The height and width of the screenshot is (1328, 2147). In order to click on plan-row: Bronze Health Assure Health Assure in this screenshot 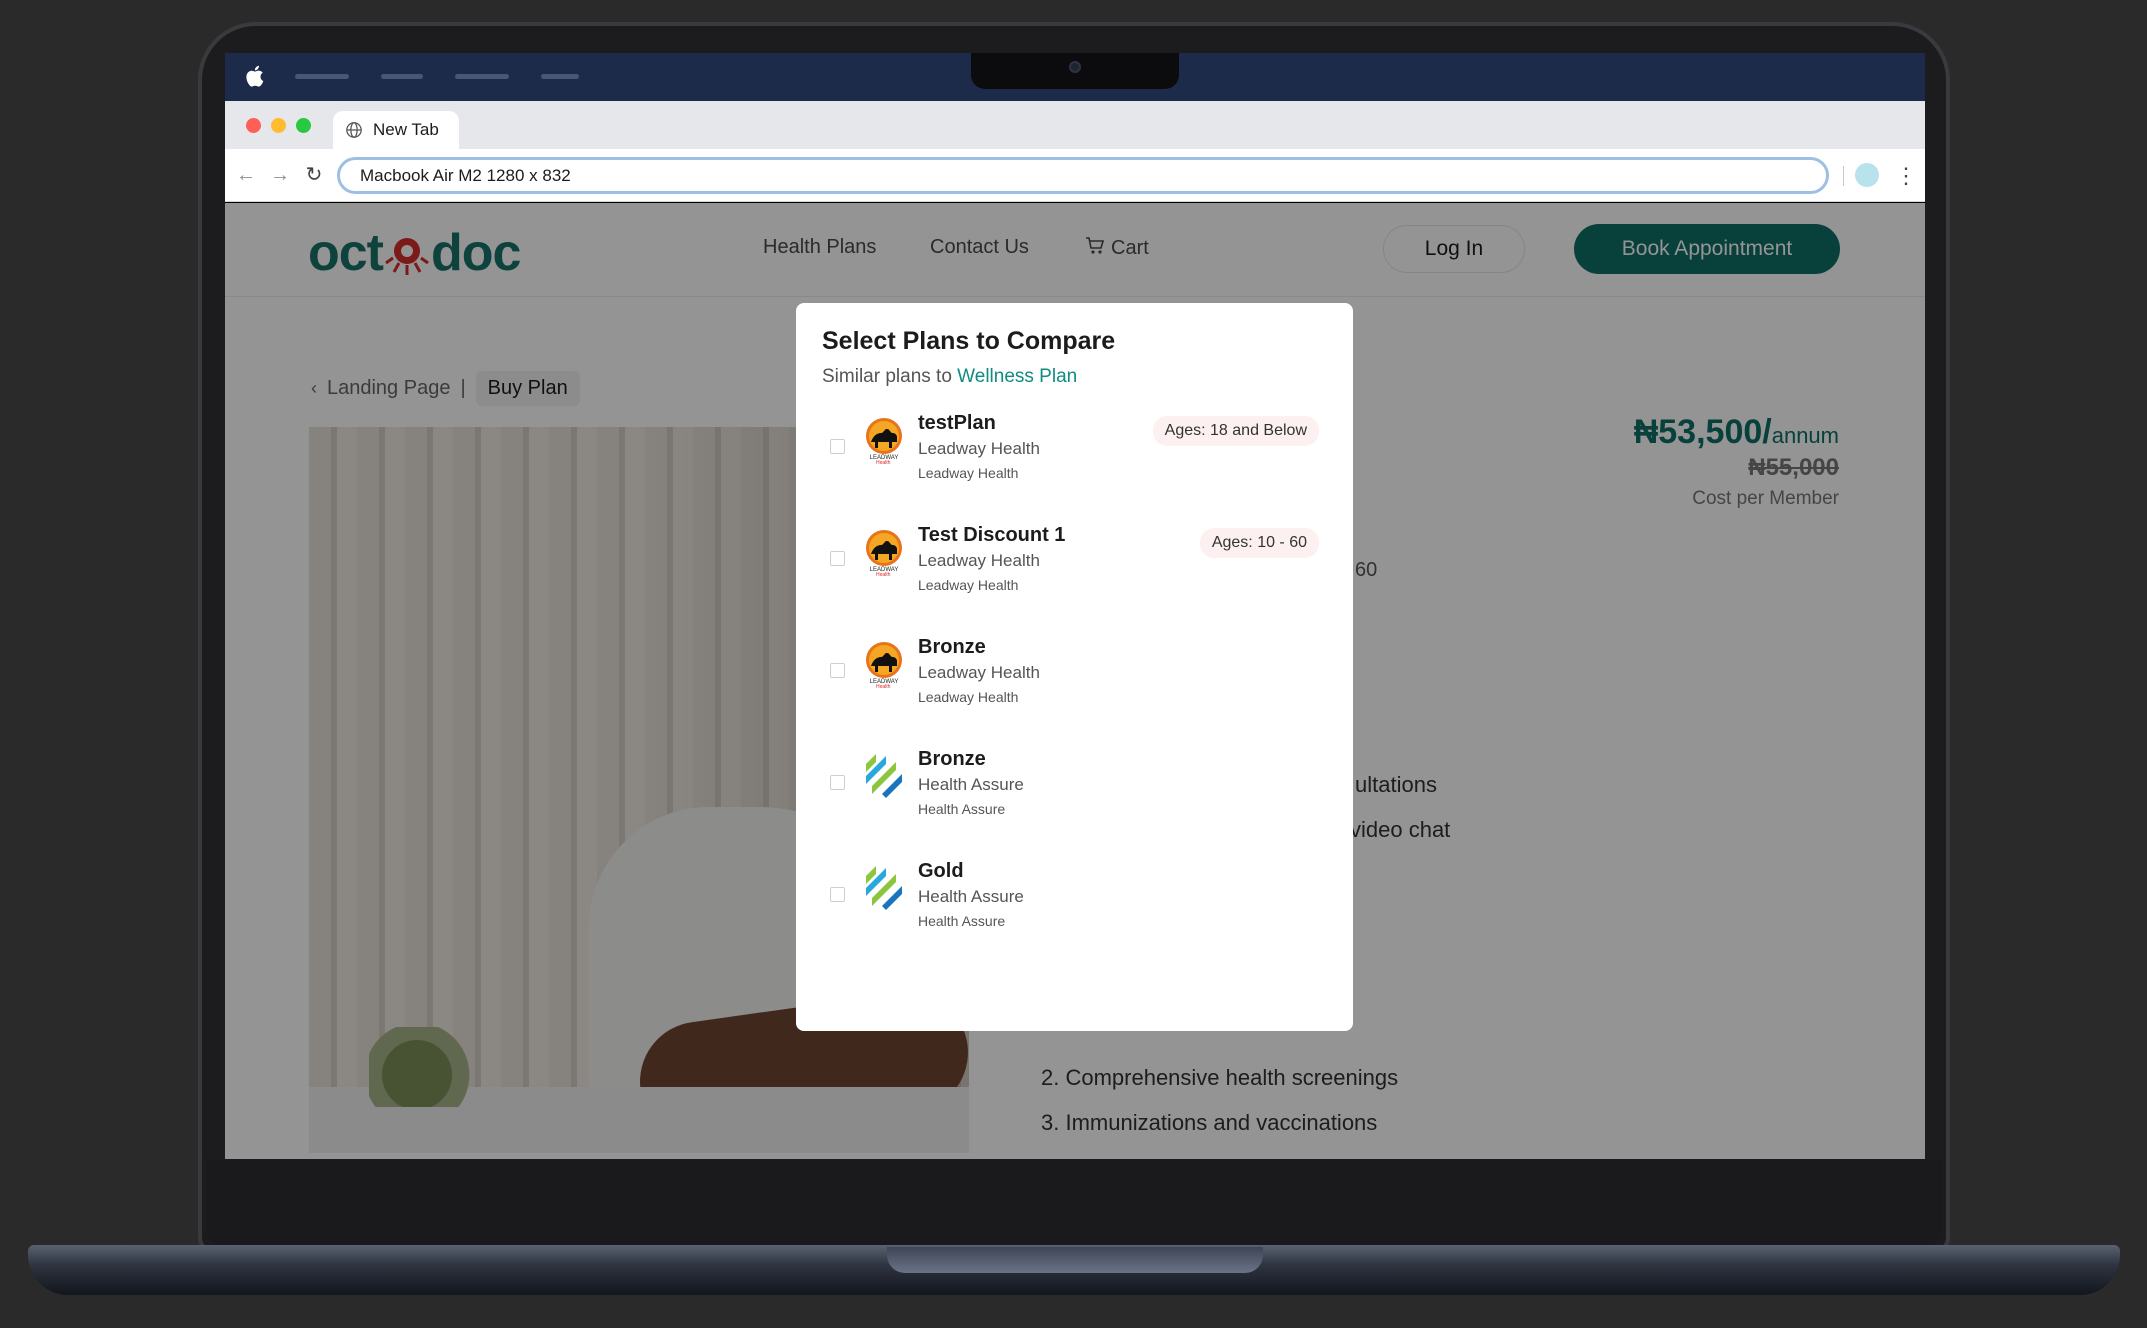, I will do `click(1074, 798)`.